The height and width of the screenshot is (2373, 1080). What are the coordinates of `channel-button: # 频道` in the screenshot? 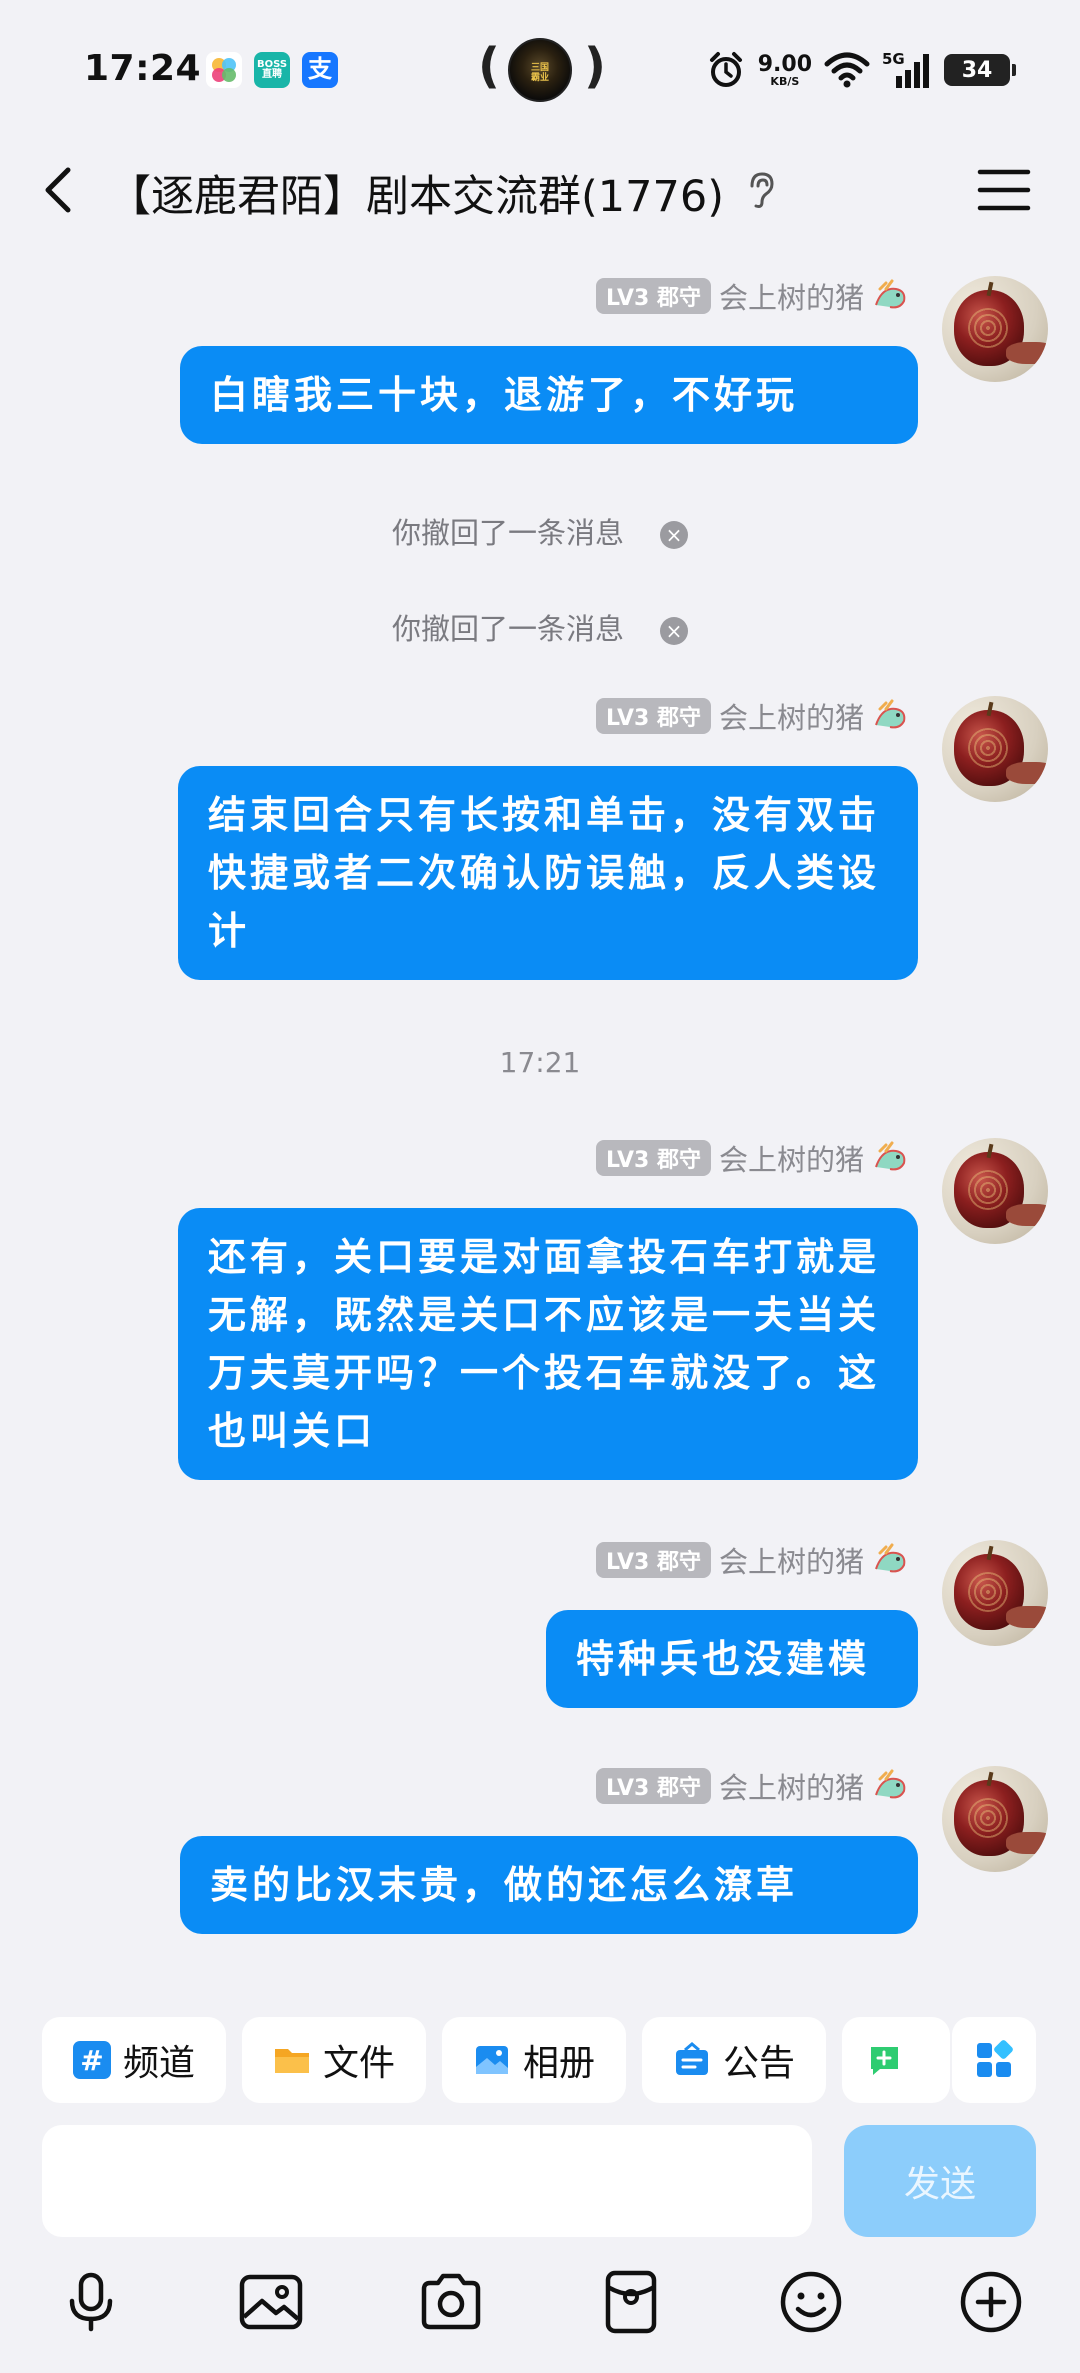 It's located at (134, 2060).